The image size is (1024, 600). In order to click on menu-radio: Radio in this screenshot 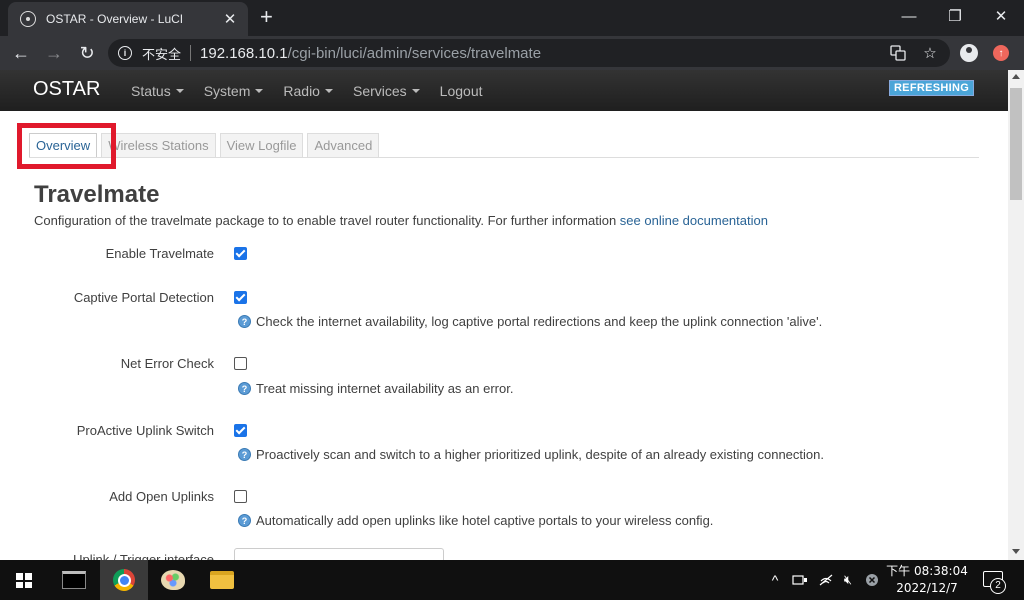, I will do `click(308, 91)`.